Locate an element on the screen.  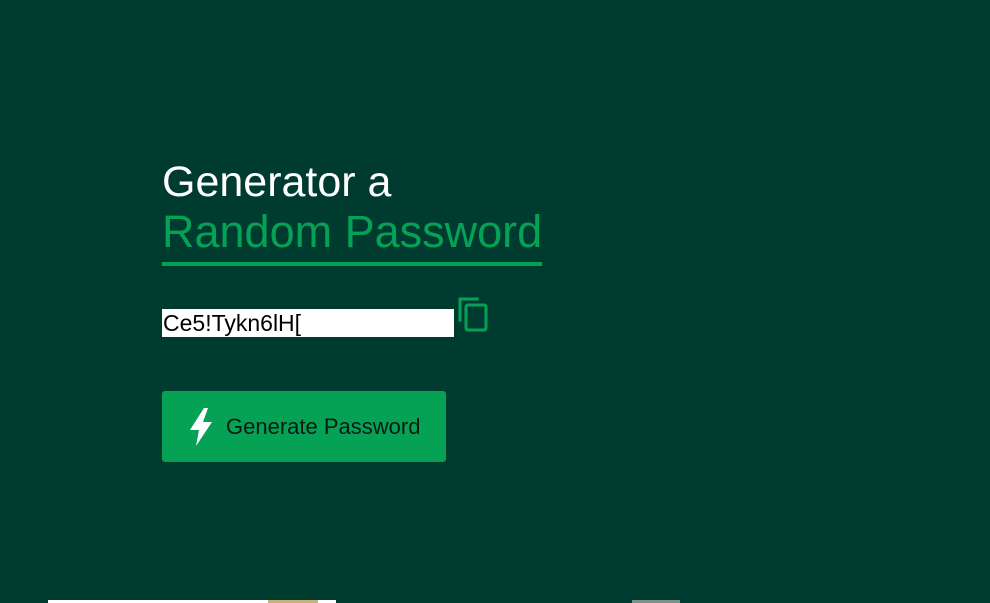
generate-password-button: Generate Password is located at coordinates (304, 426).